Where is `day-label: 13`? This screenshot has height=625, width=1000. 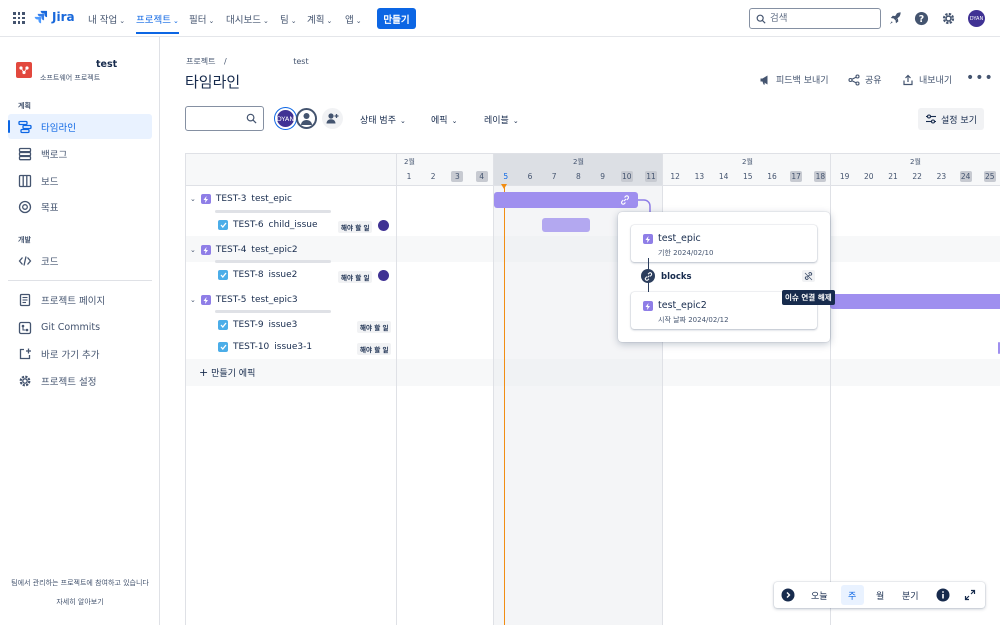 day-label: 13 is located at coordinates (699, 176).